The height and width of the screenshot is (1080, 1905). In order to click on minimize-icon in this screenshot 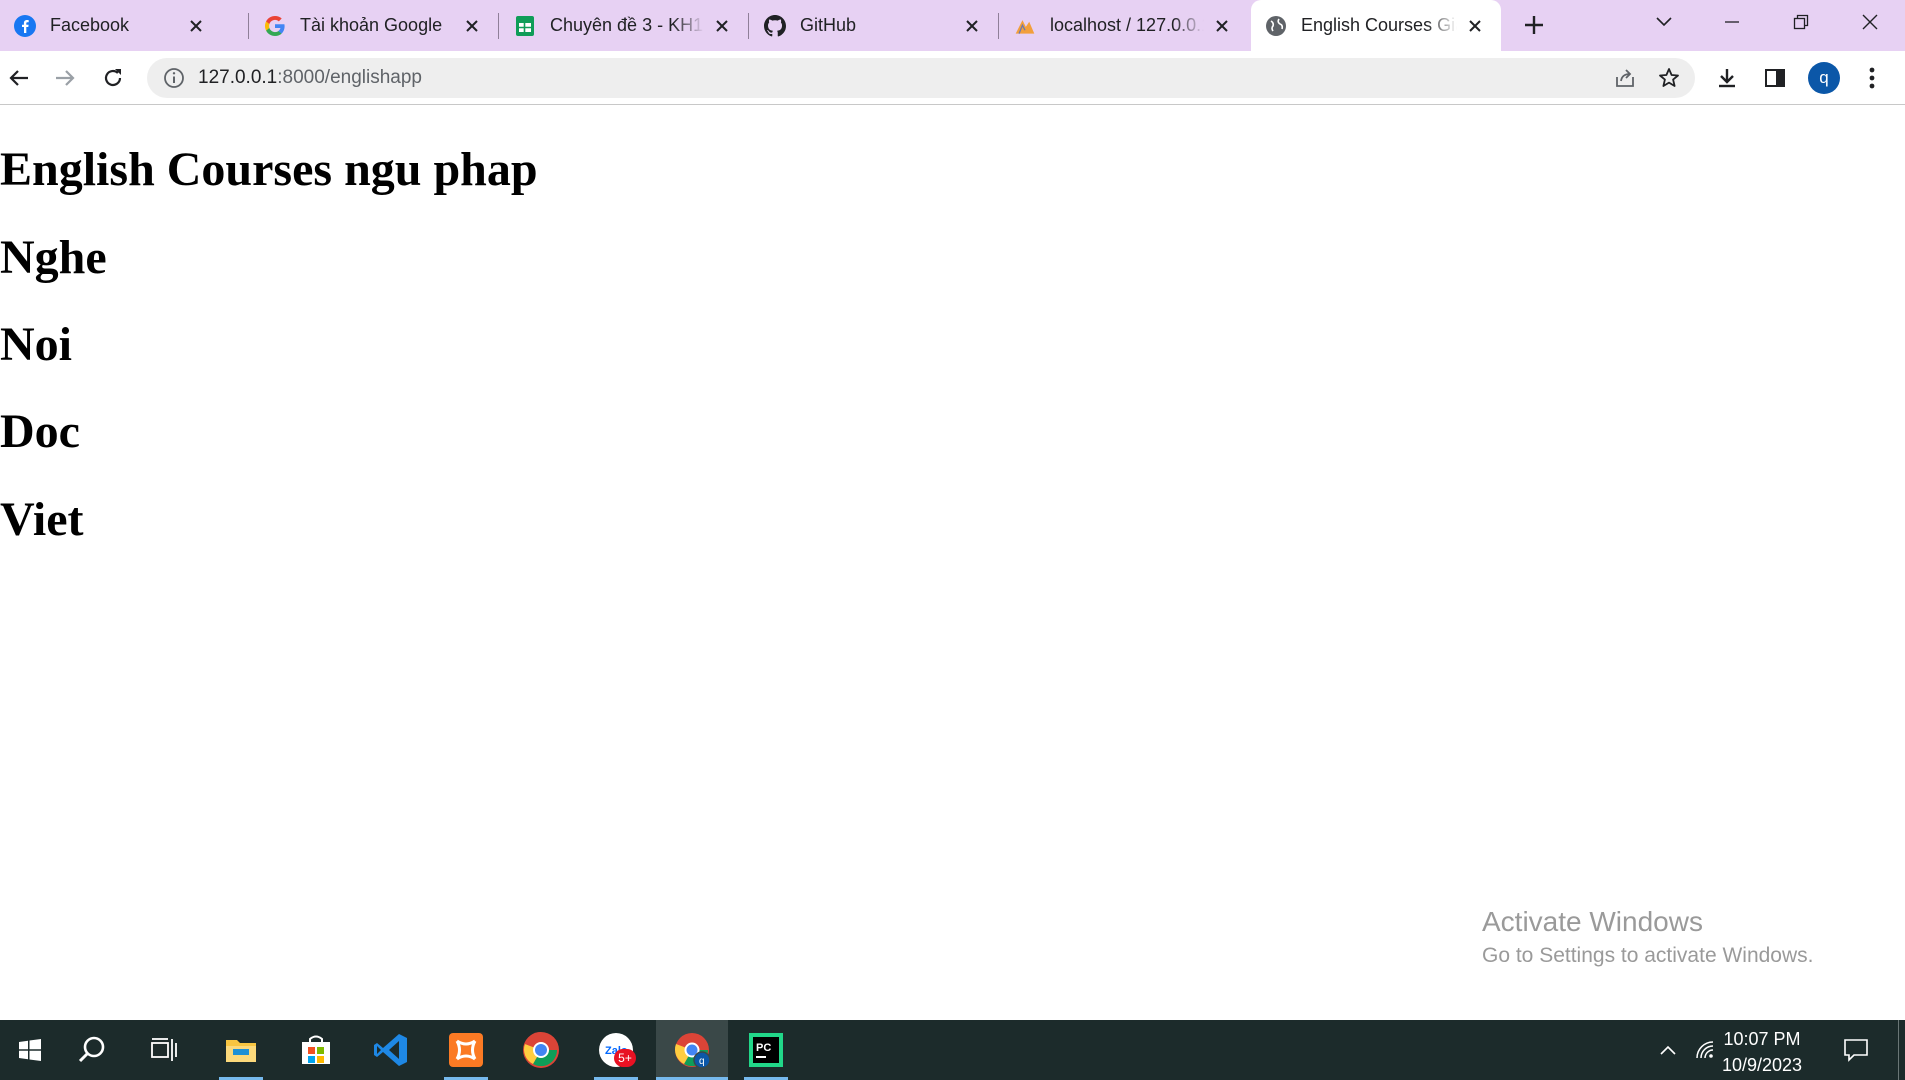, I will do `click(1732, 22)`.